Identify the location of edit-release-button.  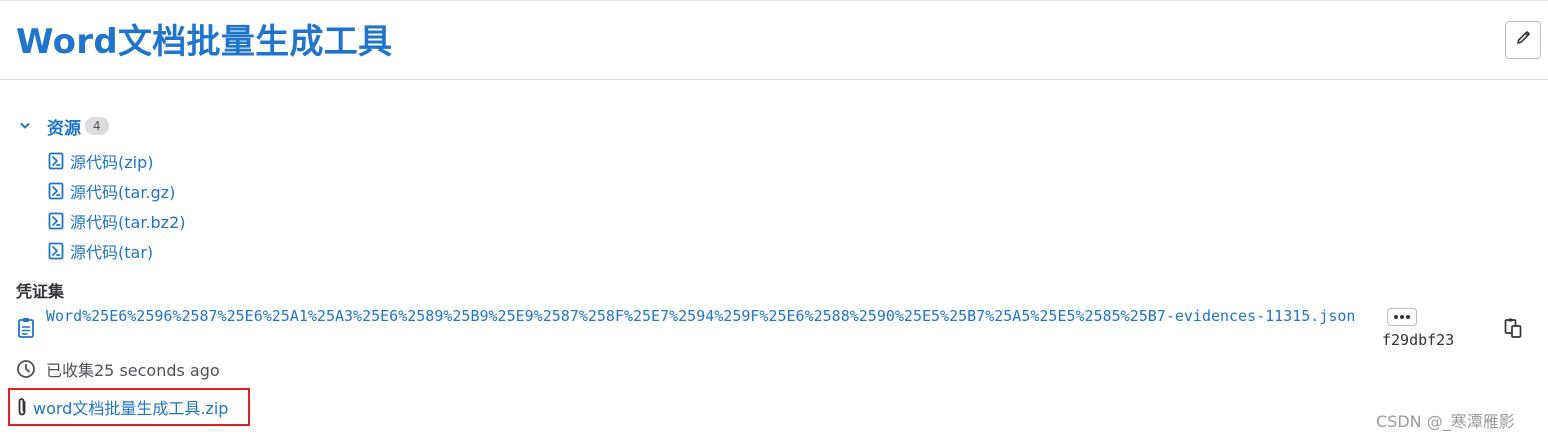
(1523, 40).